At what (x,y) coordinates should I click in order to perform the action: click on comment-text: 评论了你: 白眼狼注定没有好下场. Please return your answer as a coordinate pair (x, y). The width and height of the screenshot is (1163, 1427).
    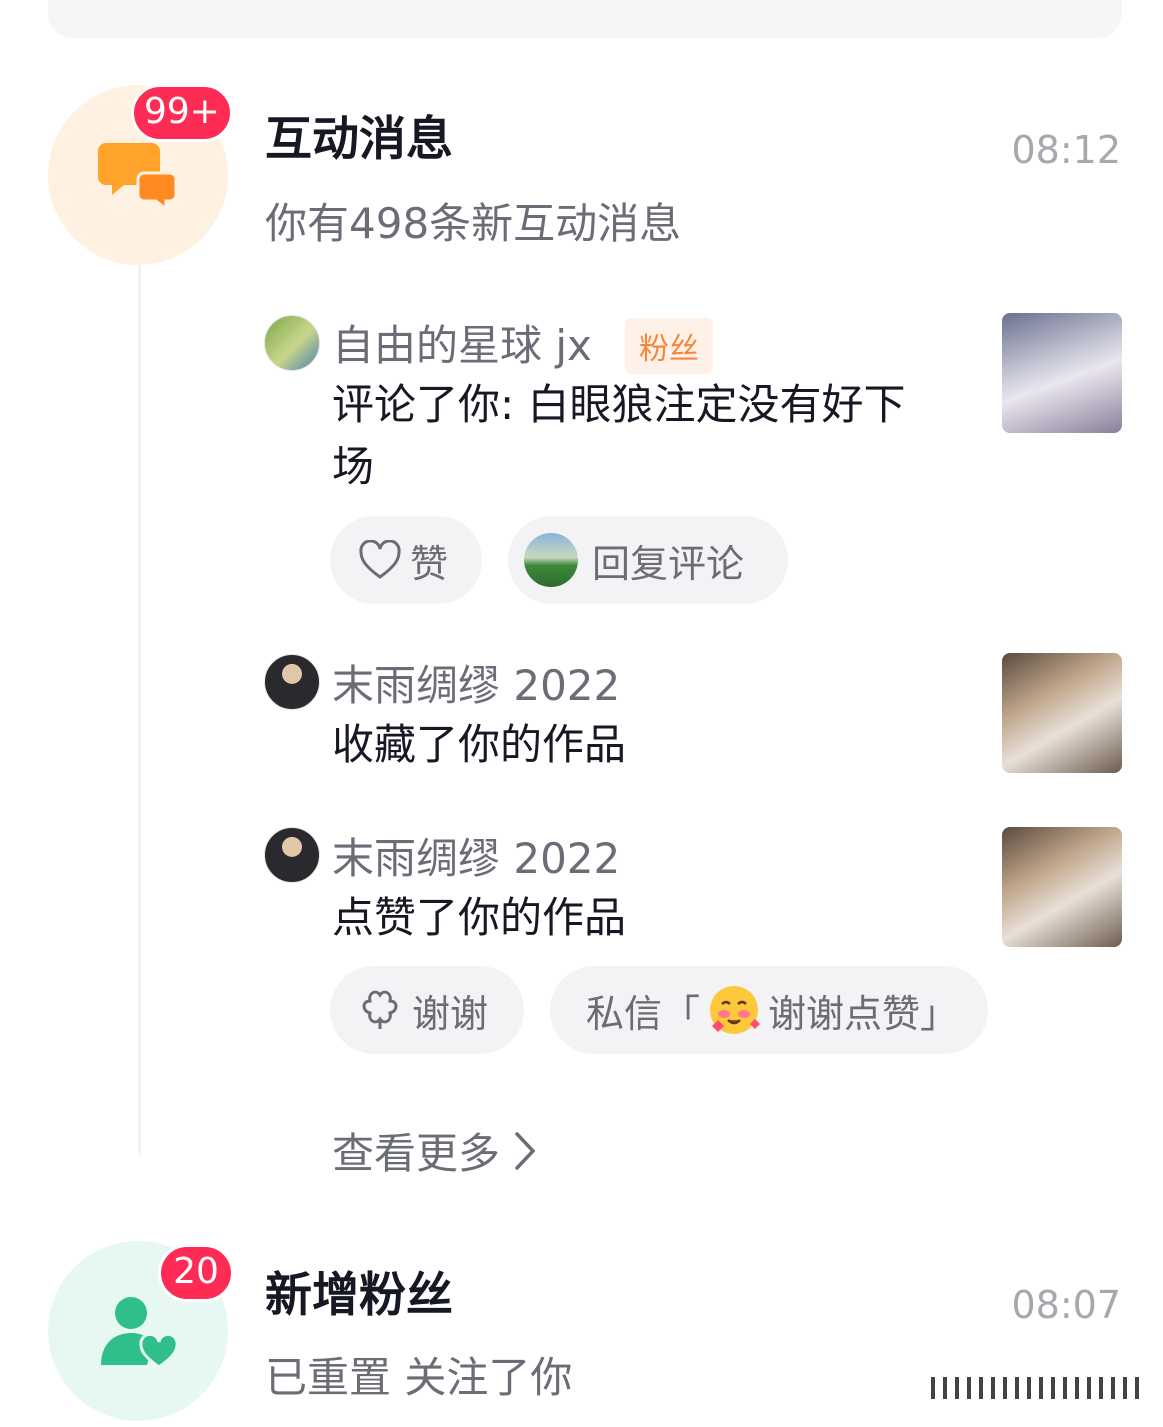
    Looking at the image, I should click on (637, 436).